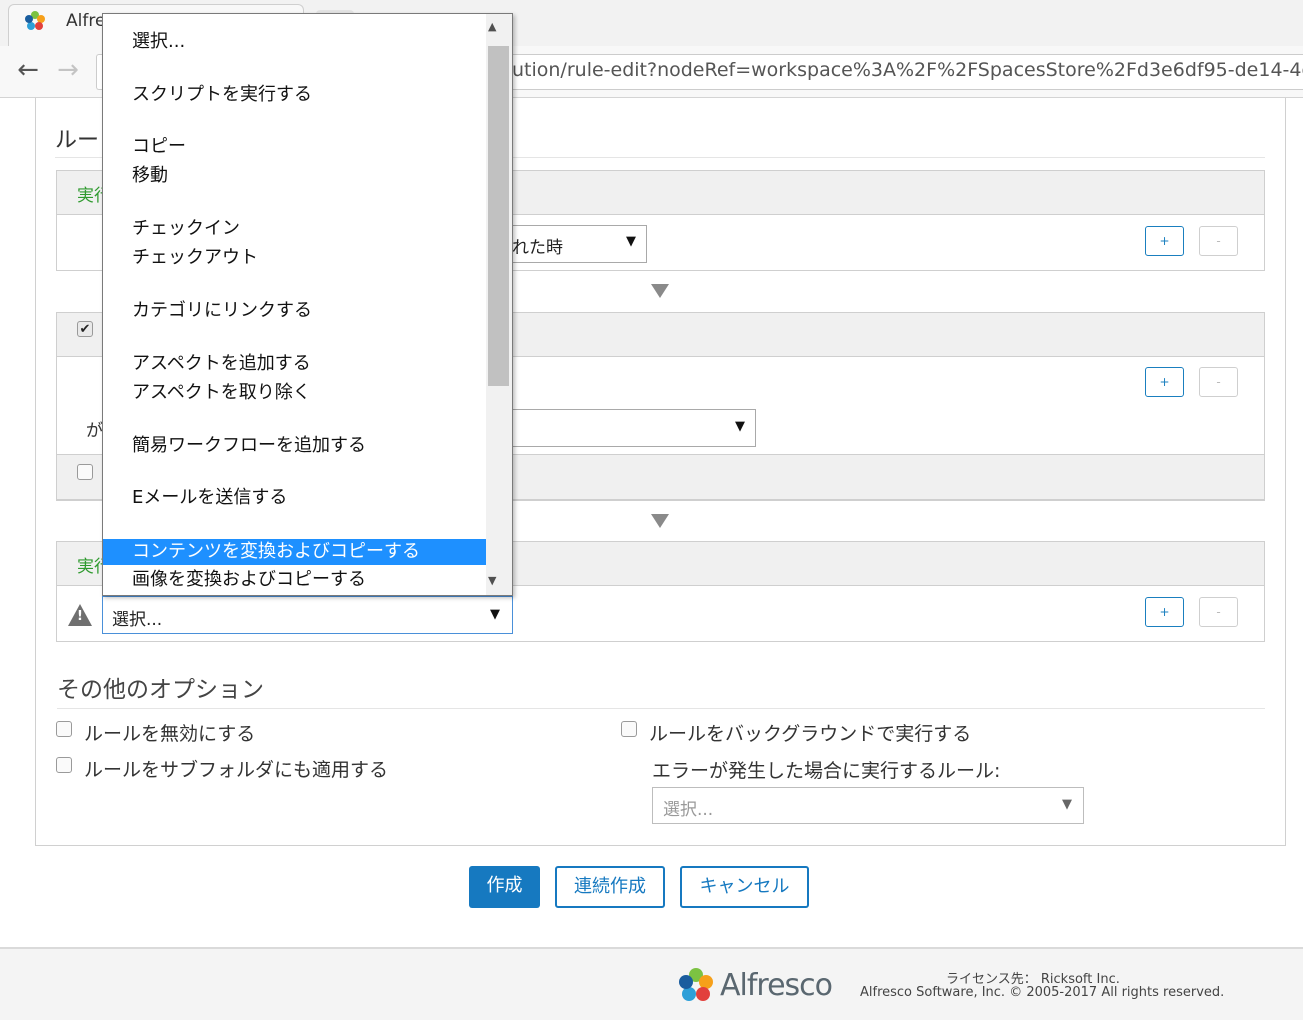  Describe the element at coordinates (810, 732) in the screenshot. I see `run-background-label: ルールをバックグラウンドで実行する` at that location.